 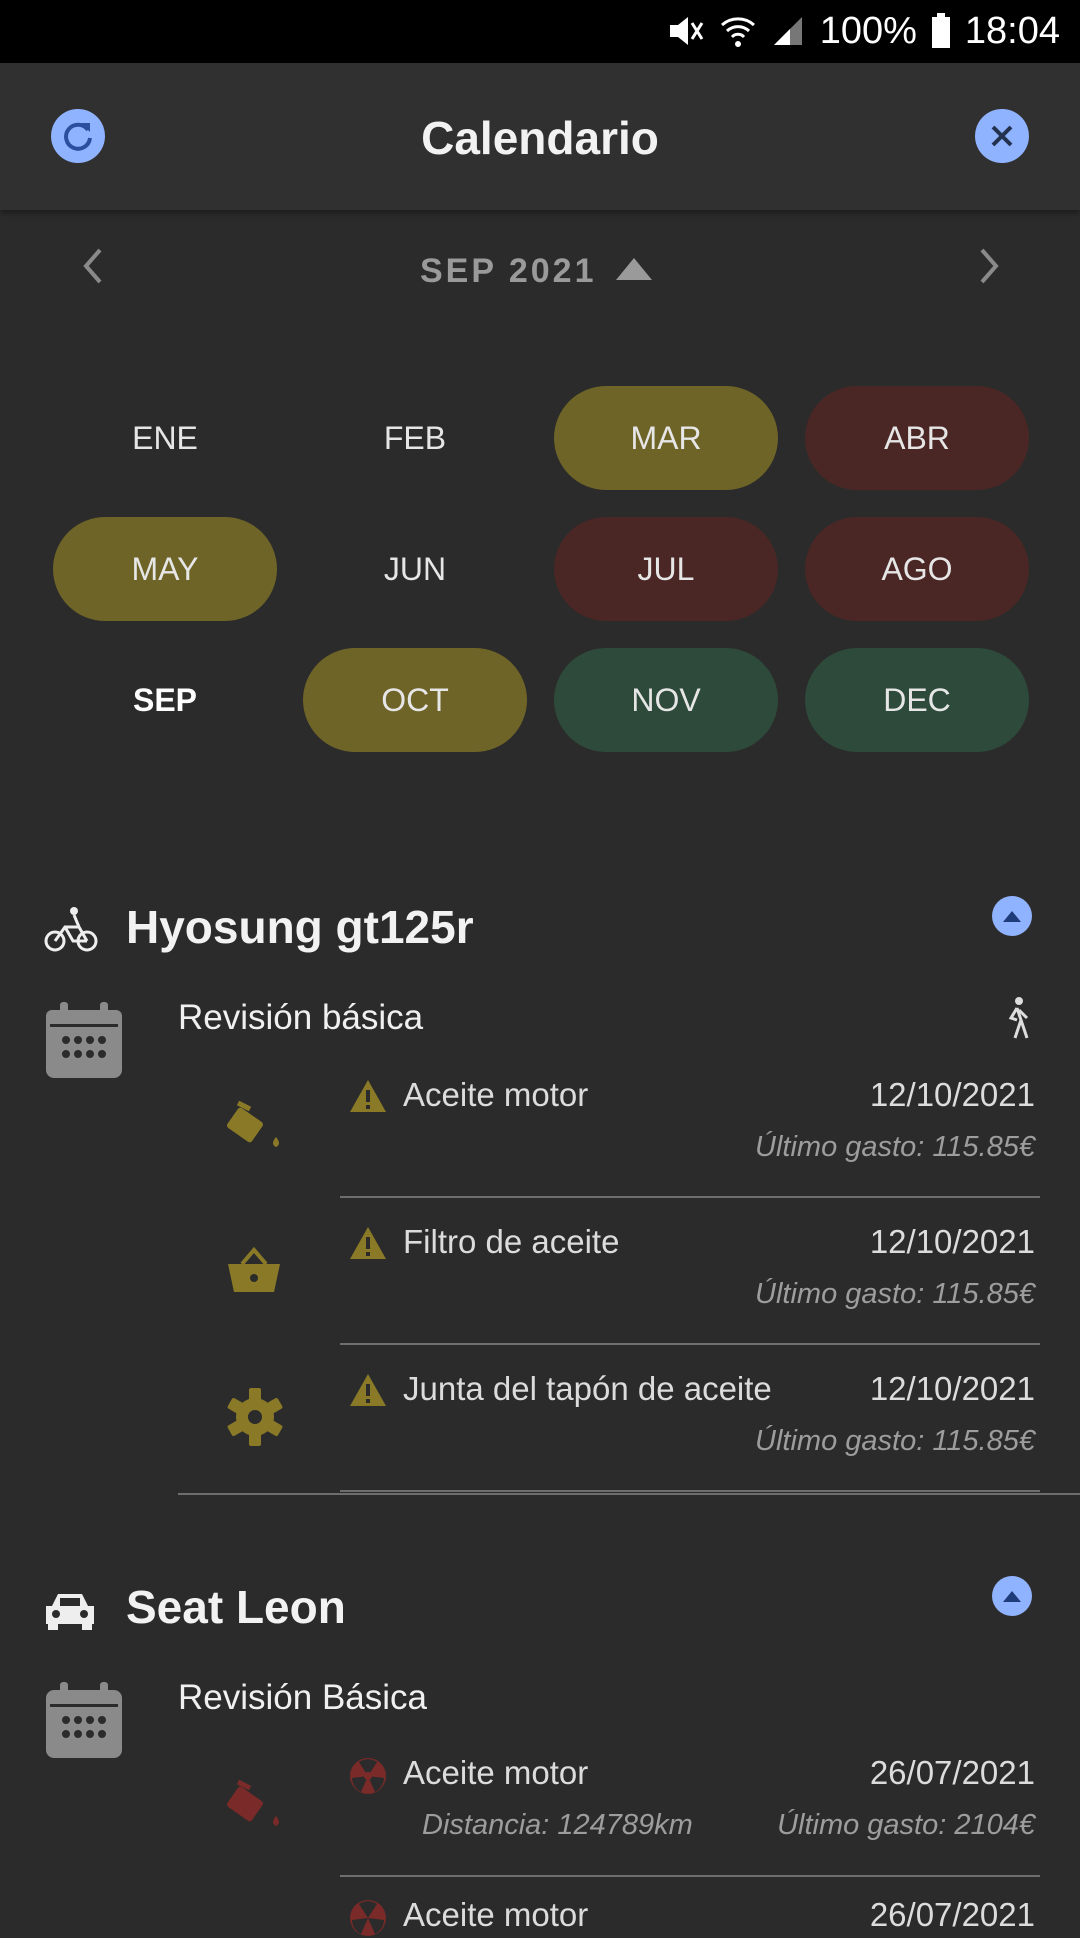 I want to click on gear-icon, so click(x=255, y=1417).